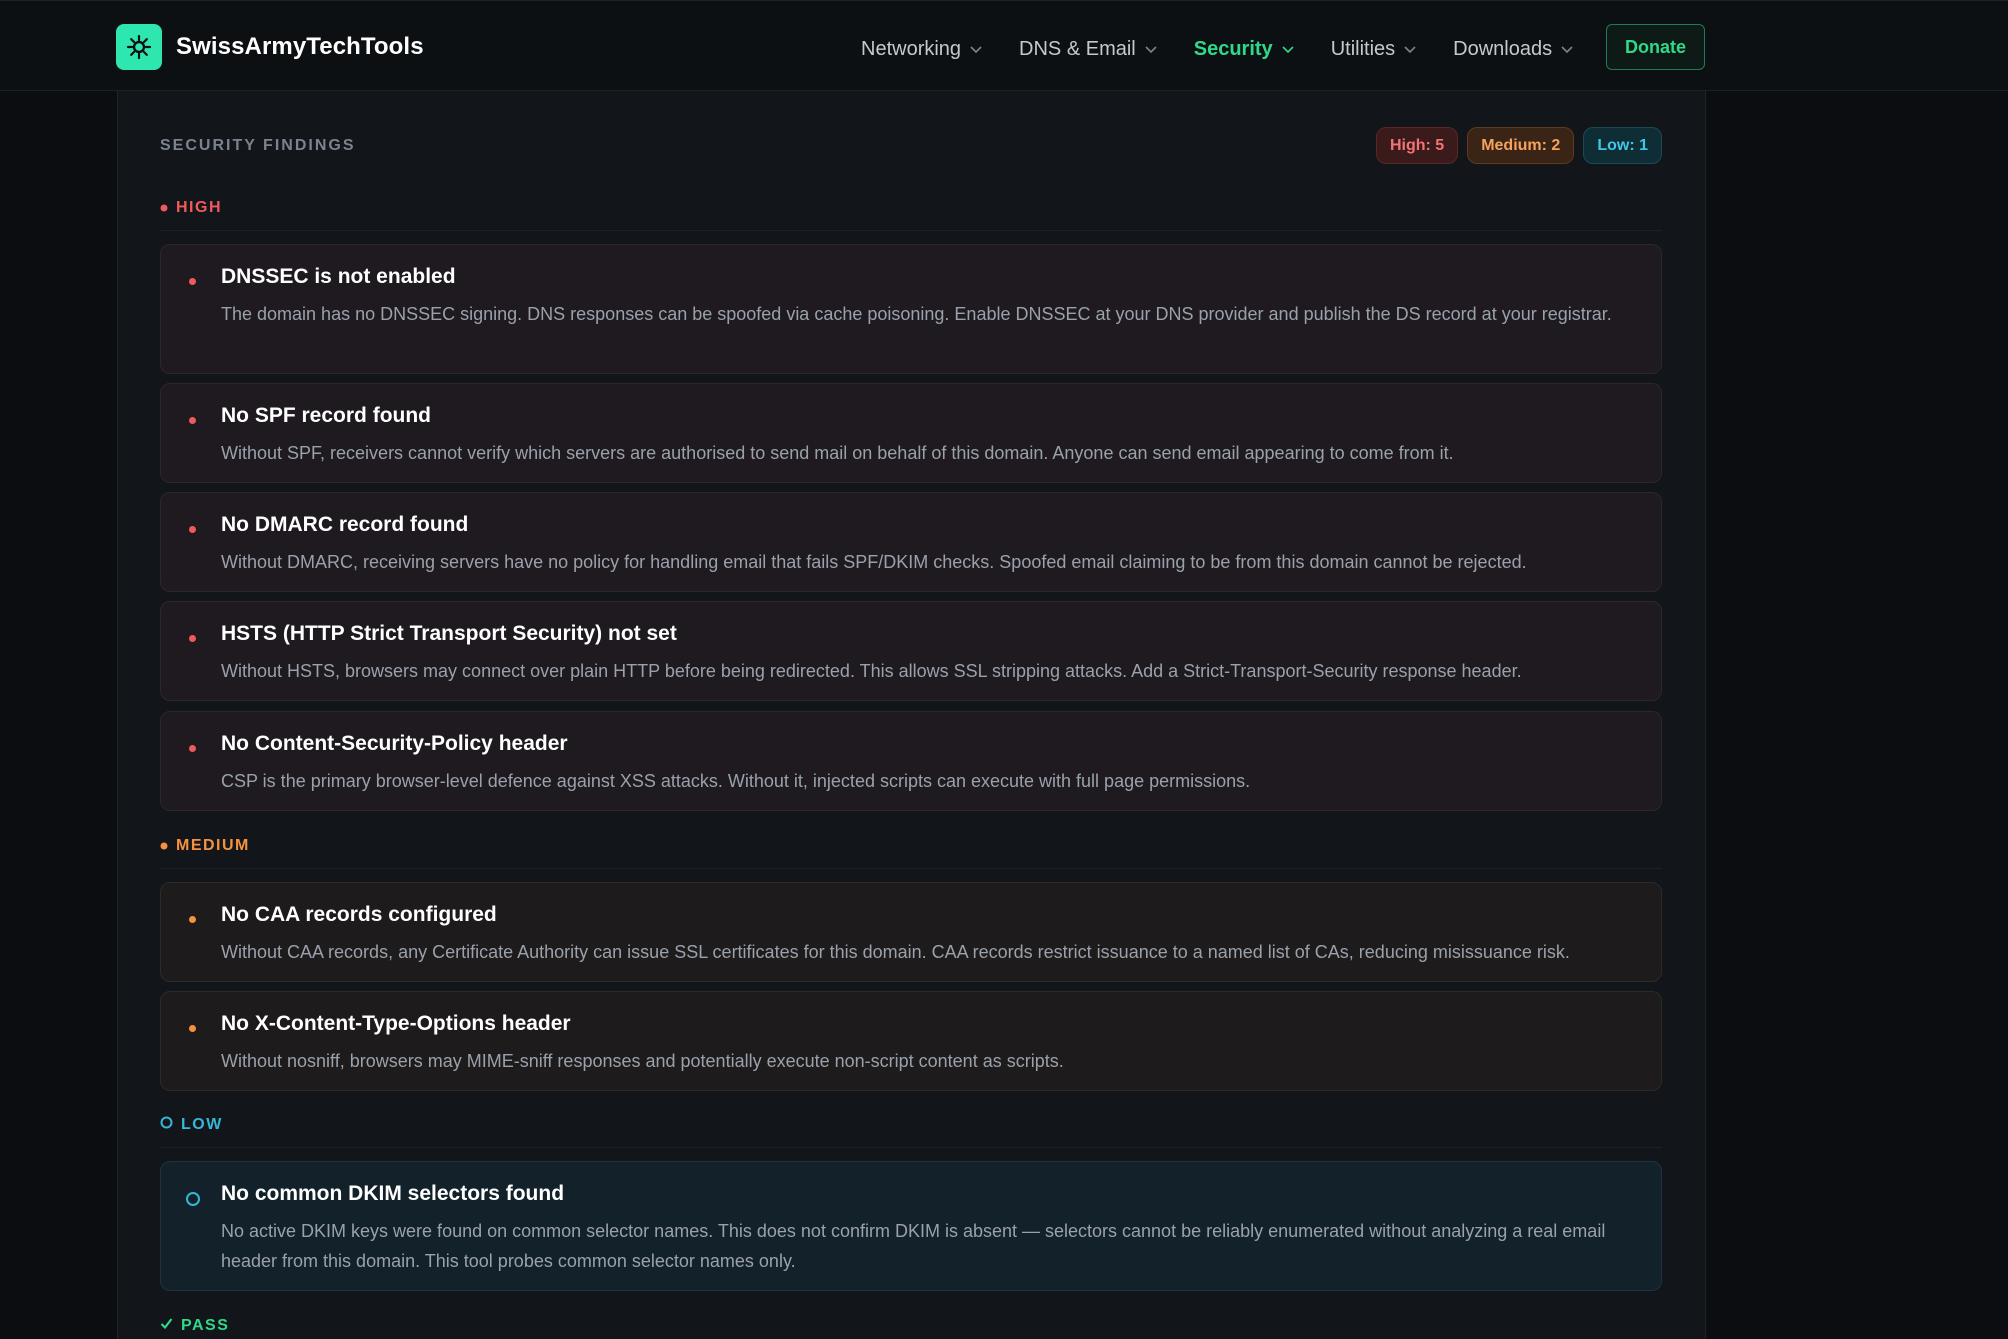 The height and width of the screenshot is (1339, 2008). Describe the element at coordinates (1233, 48) in the screenshot. I see `nav-item-label: Security` at that location.